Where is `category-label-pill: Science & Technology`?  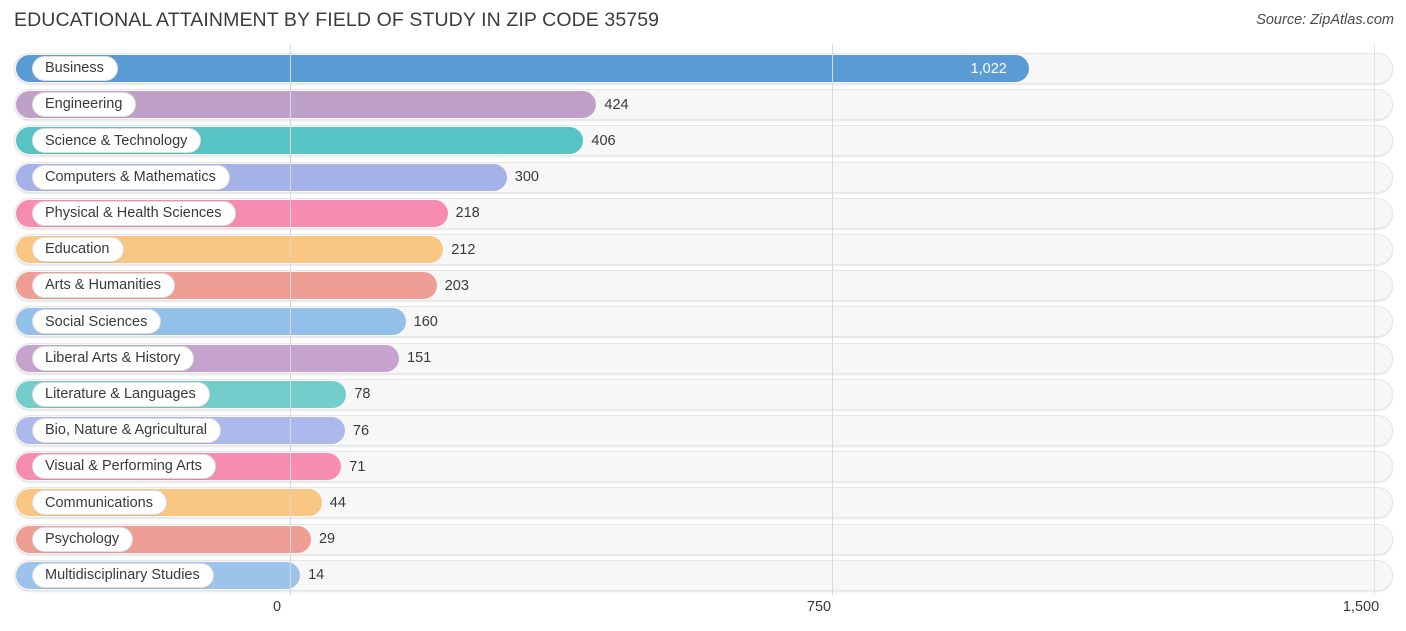
category-label-pill: Science & Technology is located at coordinates (117, 141).